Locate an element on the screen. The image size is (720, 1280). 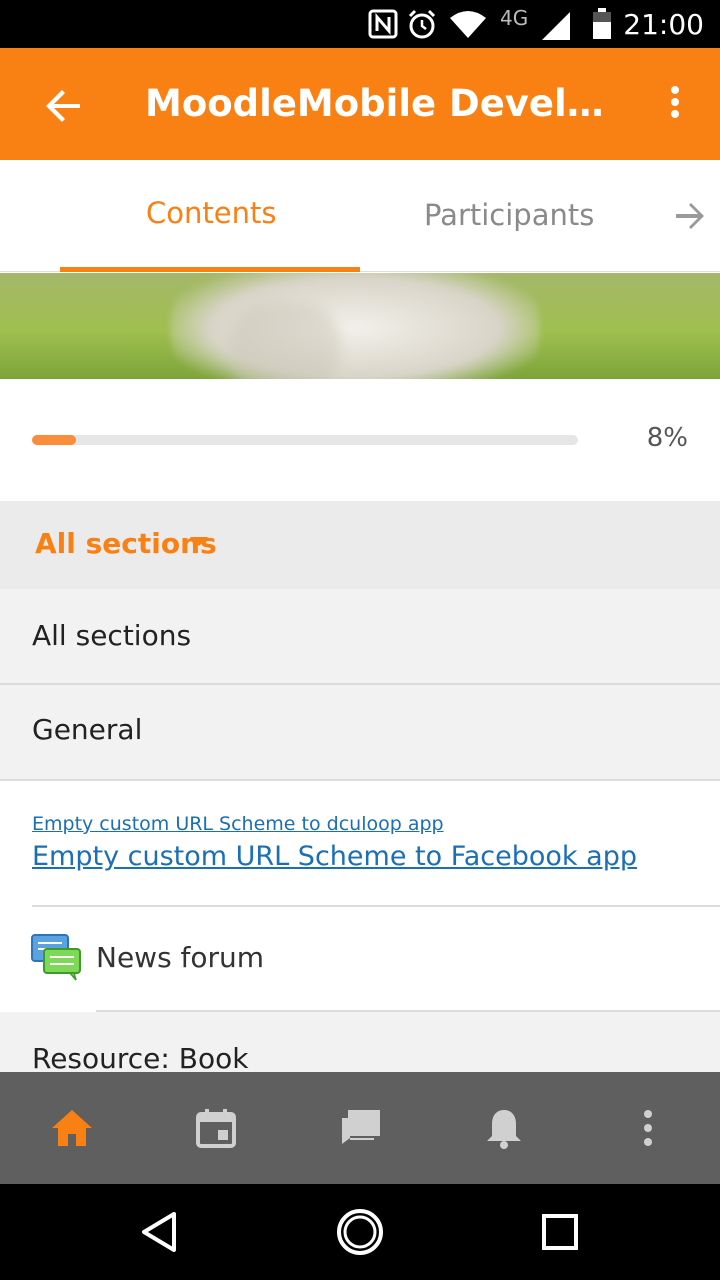
option-label: General is located at coordinates (87, 729).